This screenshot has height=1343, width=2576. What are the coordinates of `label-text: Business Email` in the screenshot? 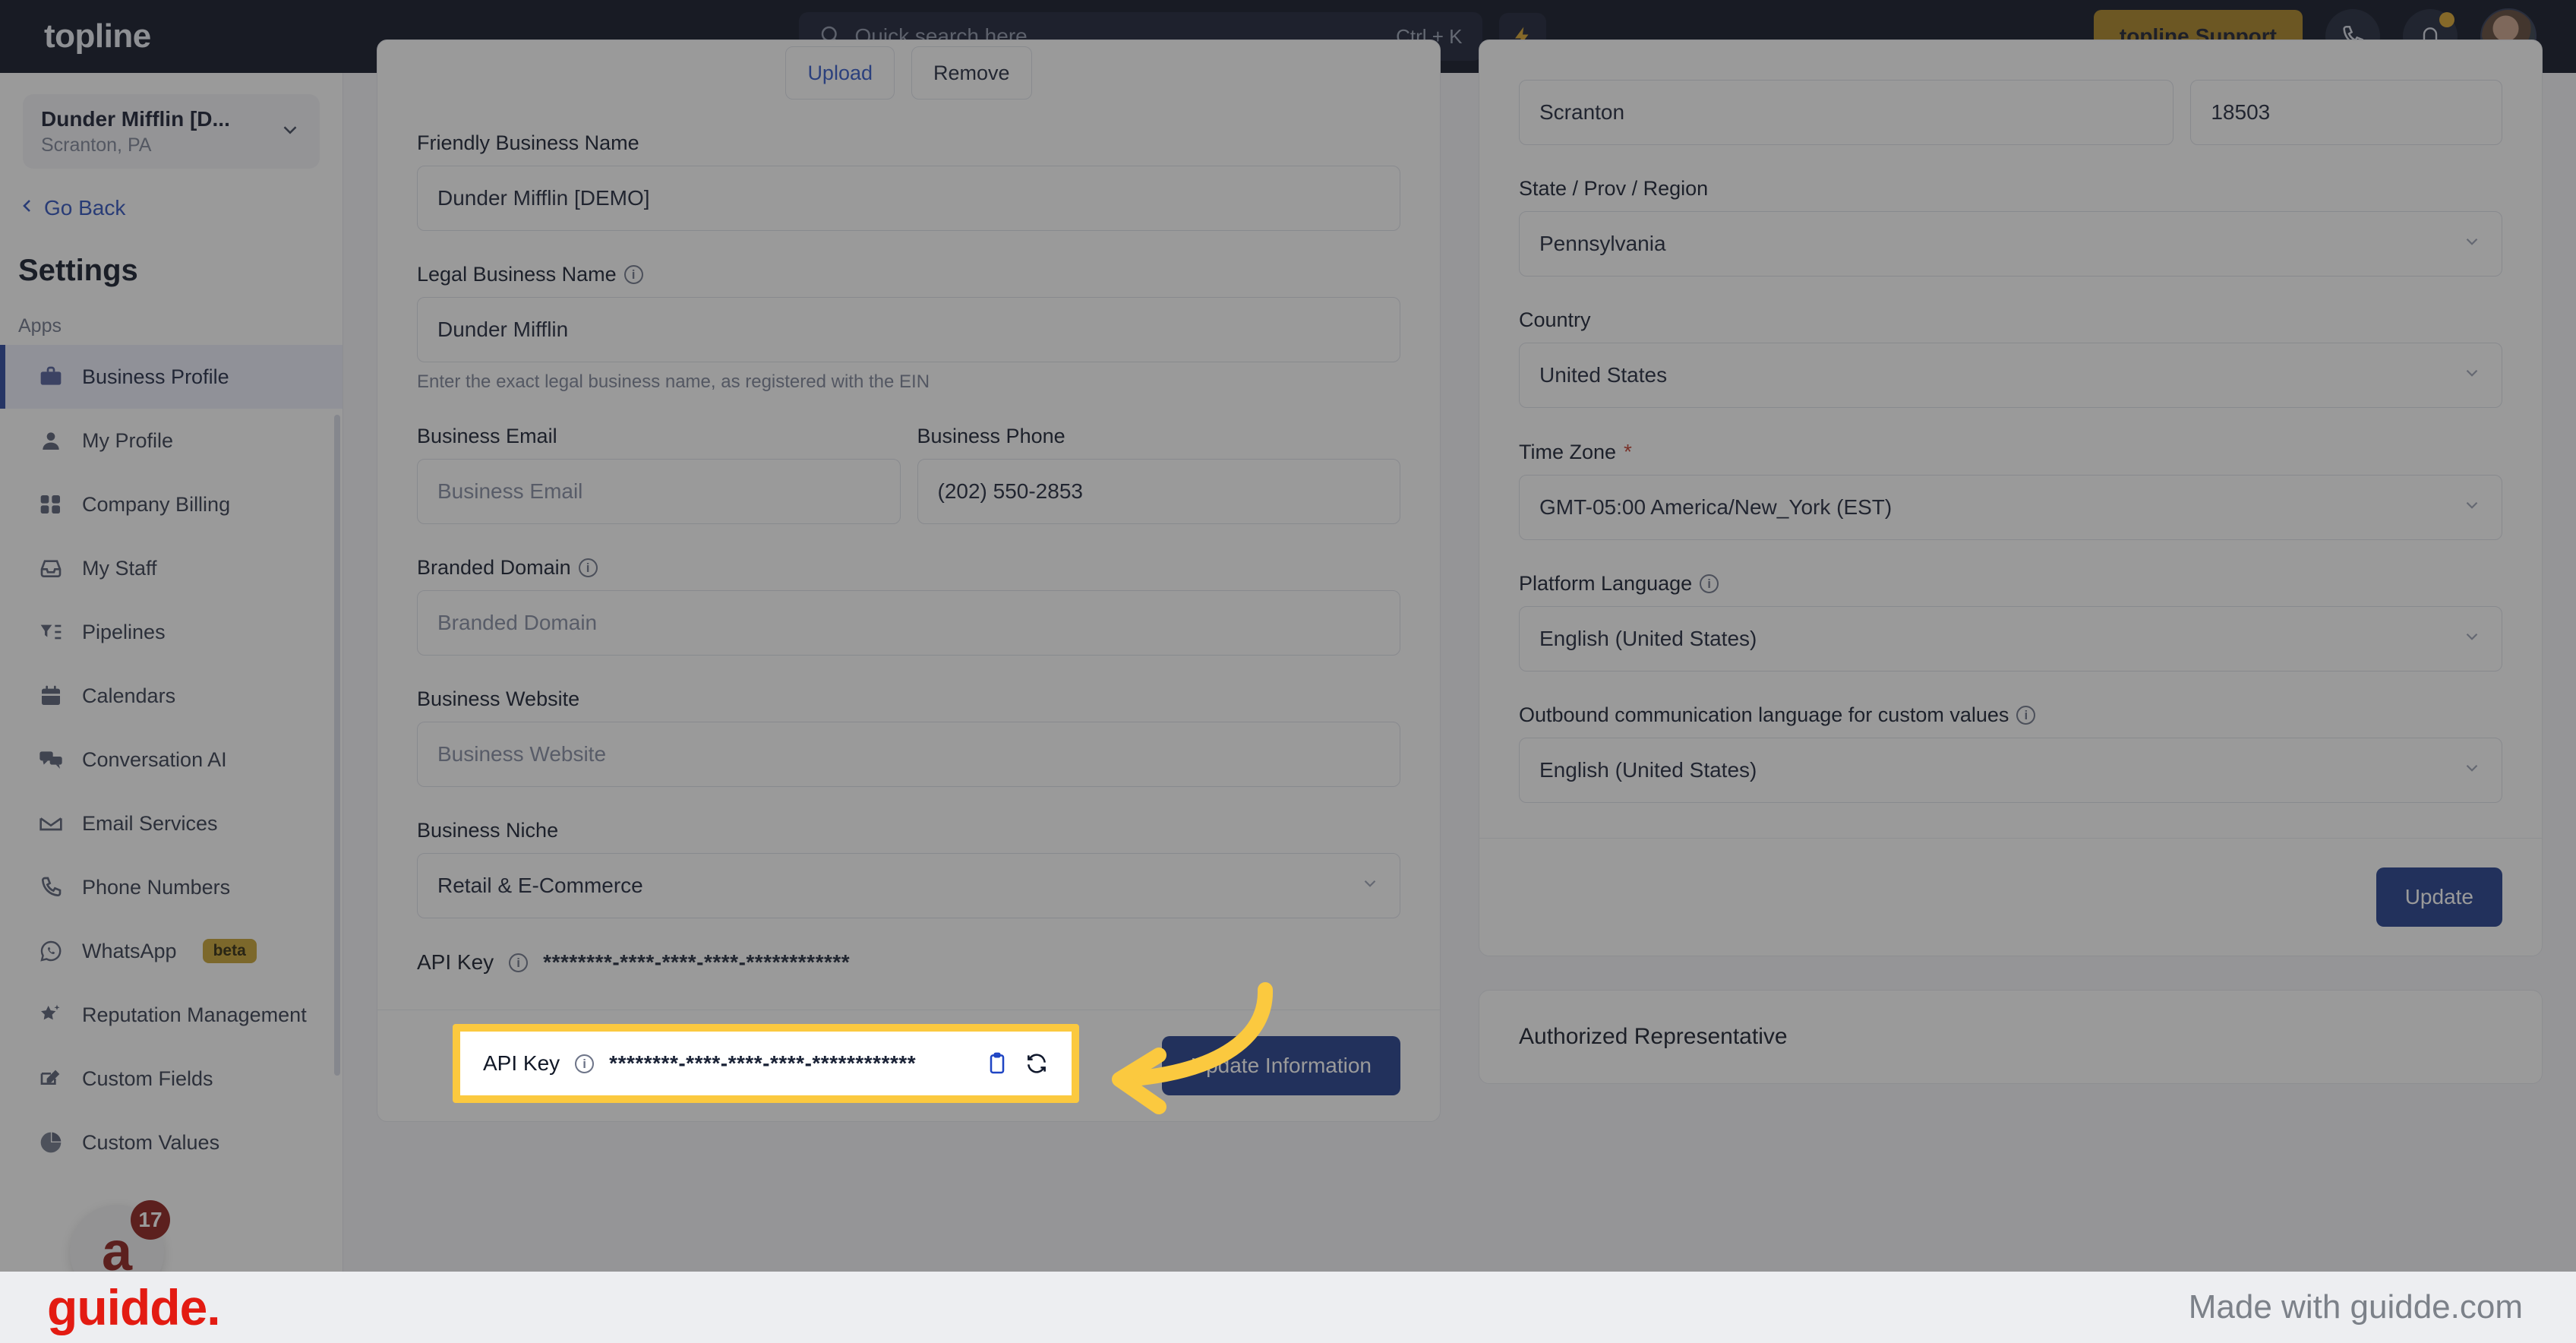 It's located at (487, 436).